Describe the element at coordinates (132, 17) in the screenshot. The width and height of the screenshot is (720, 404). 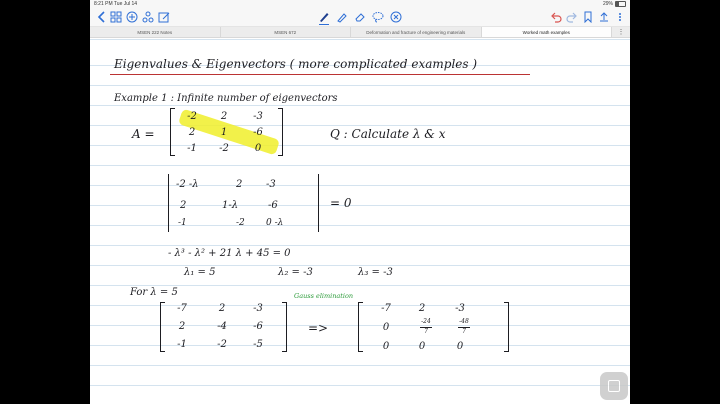
I see `add-page-icon` at that location.